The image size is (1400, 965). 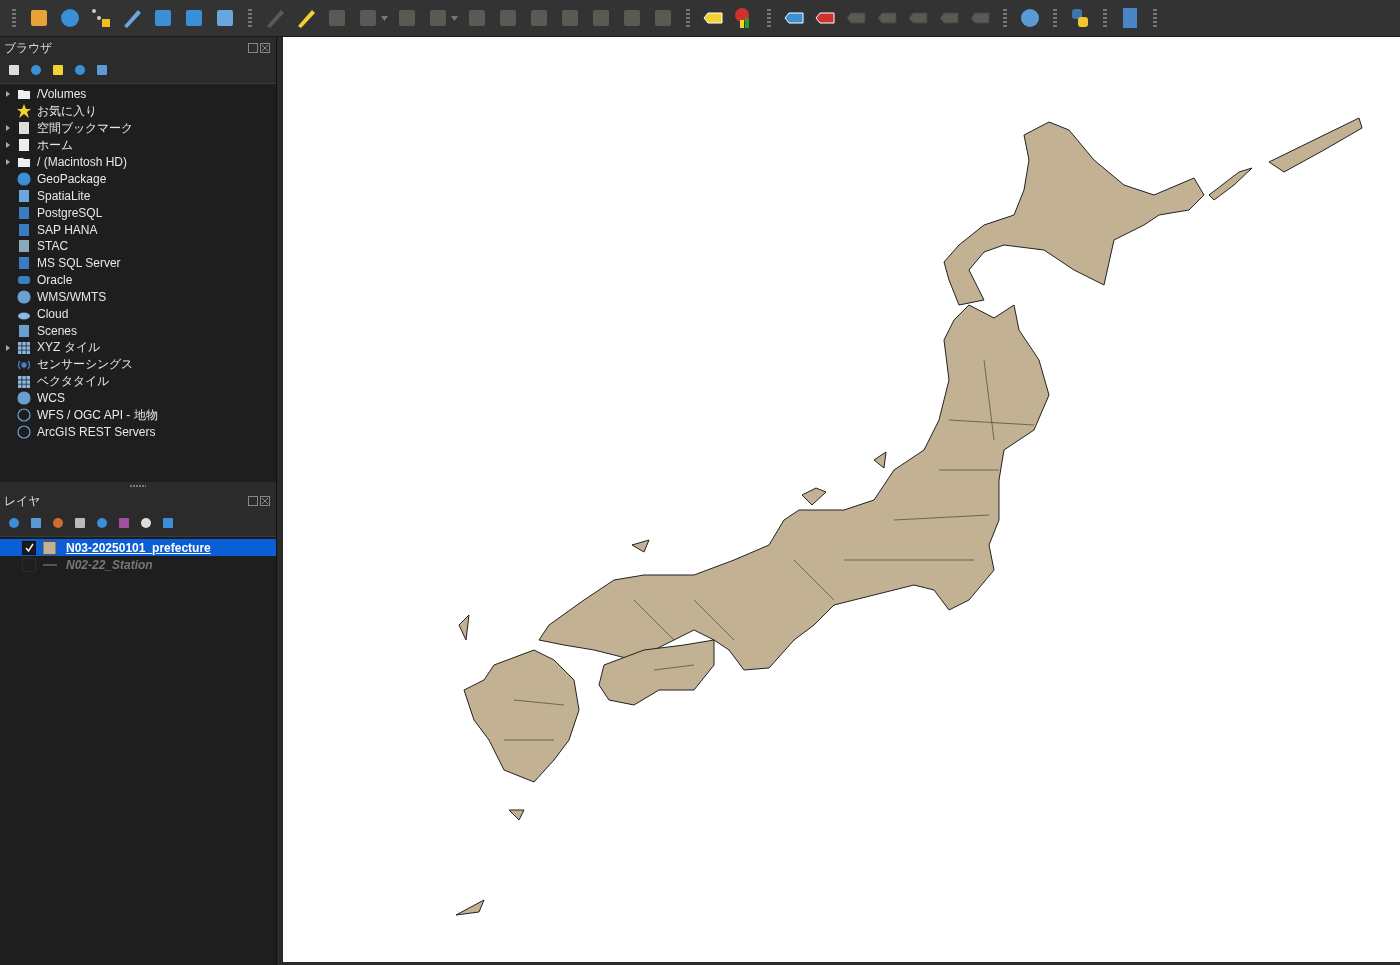 I want to click on checkmark-icon, so click(x=29, y=547).